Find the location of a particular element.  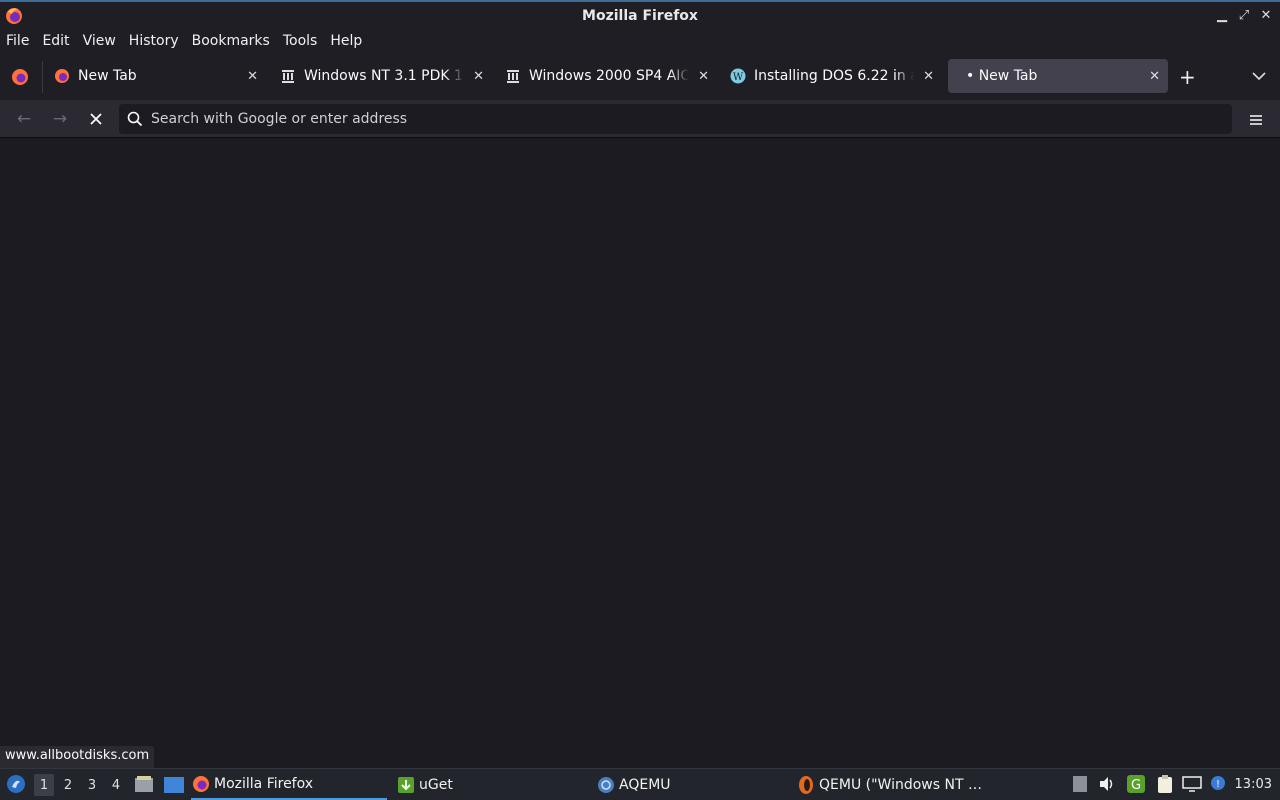

tab-windows-2000: Windows 2000 SP4 AIO ( ✕ is located at coordinates (607, 76).